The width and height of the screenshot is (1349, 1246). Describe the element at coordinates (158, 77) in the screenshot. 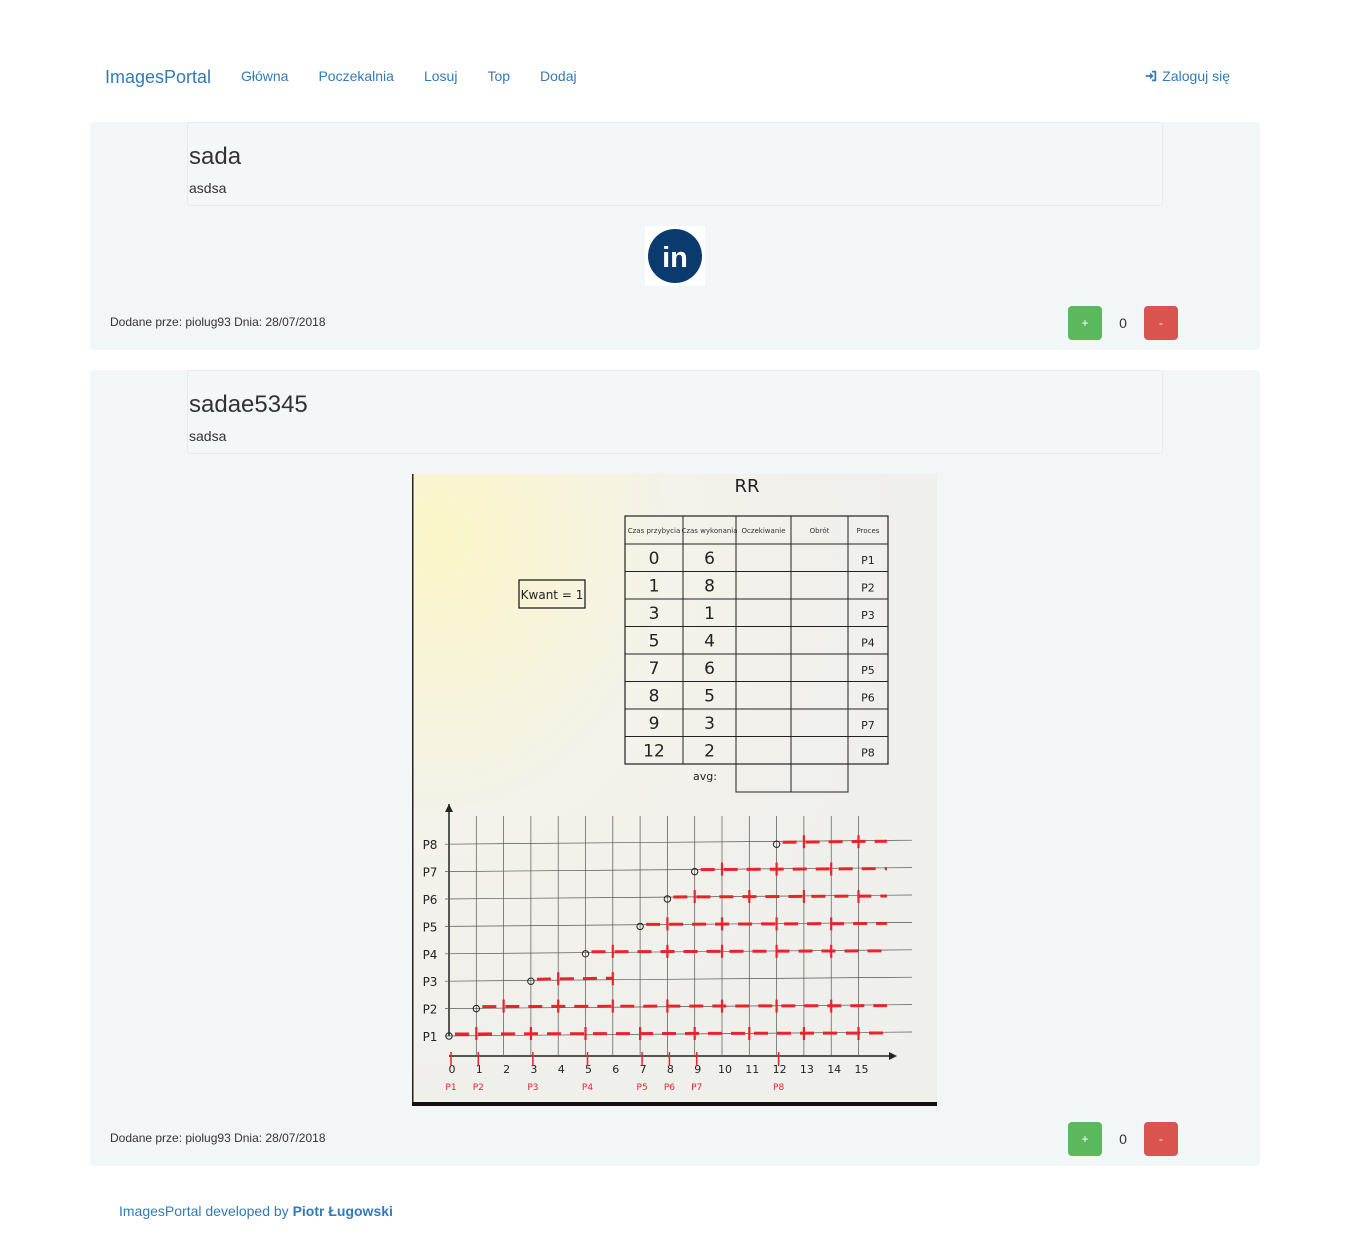

I see `brand-link: ImagesPortal` at that location.